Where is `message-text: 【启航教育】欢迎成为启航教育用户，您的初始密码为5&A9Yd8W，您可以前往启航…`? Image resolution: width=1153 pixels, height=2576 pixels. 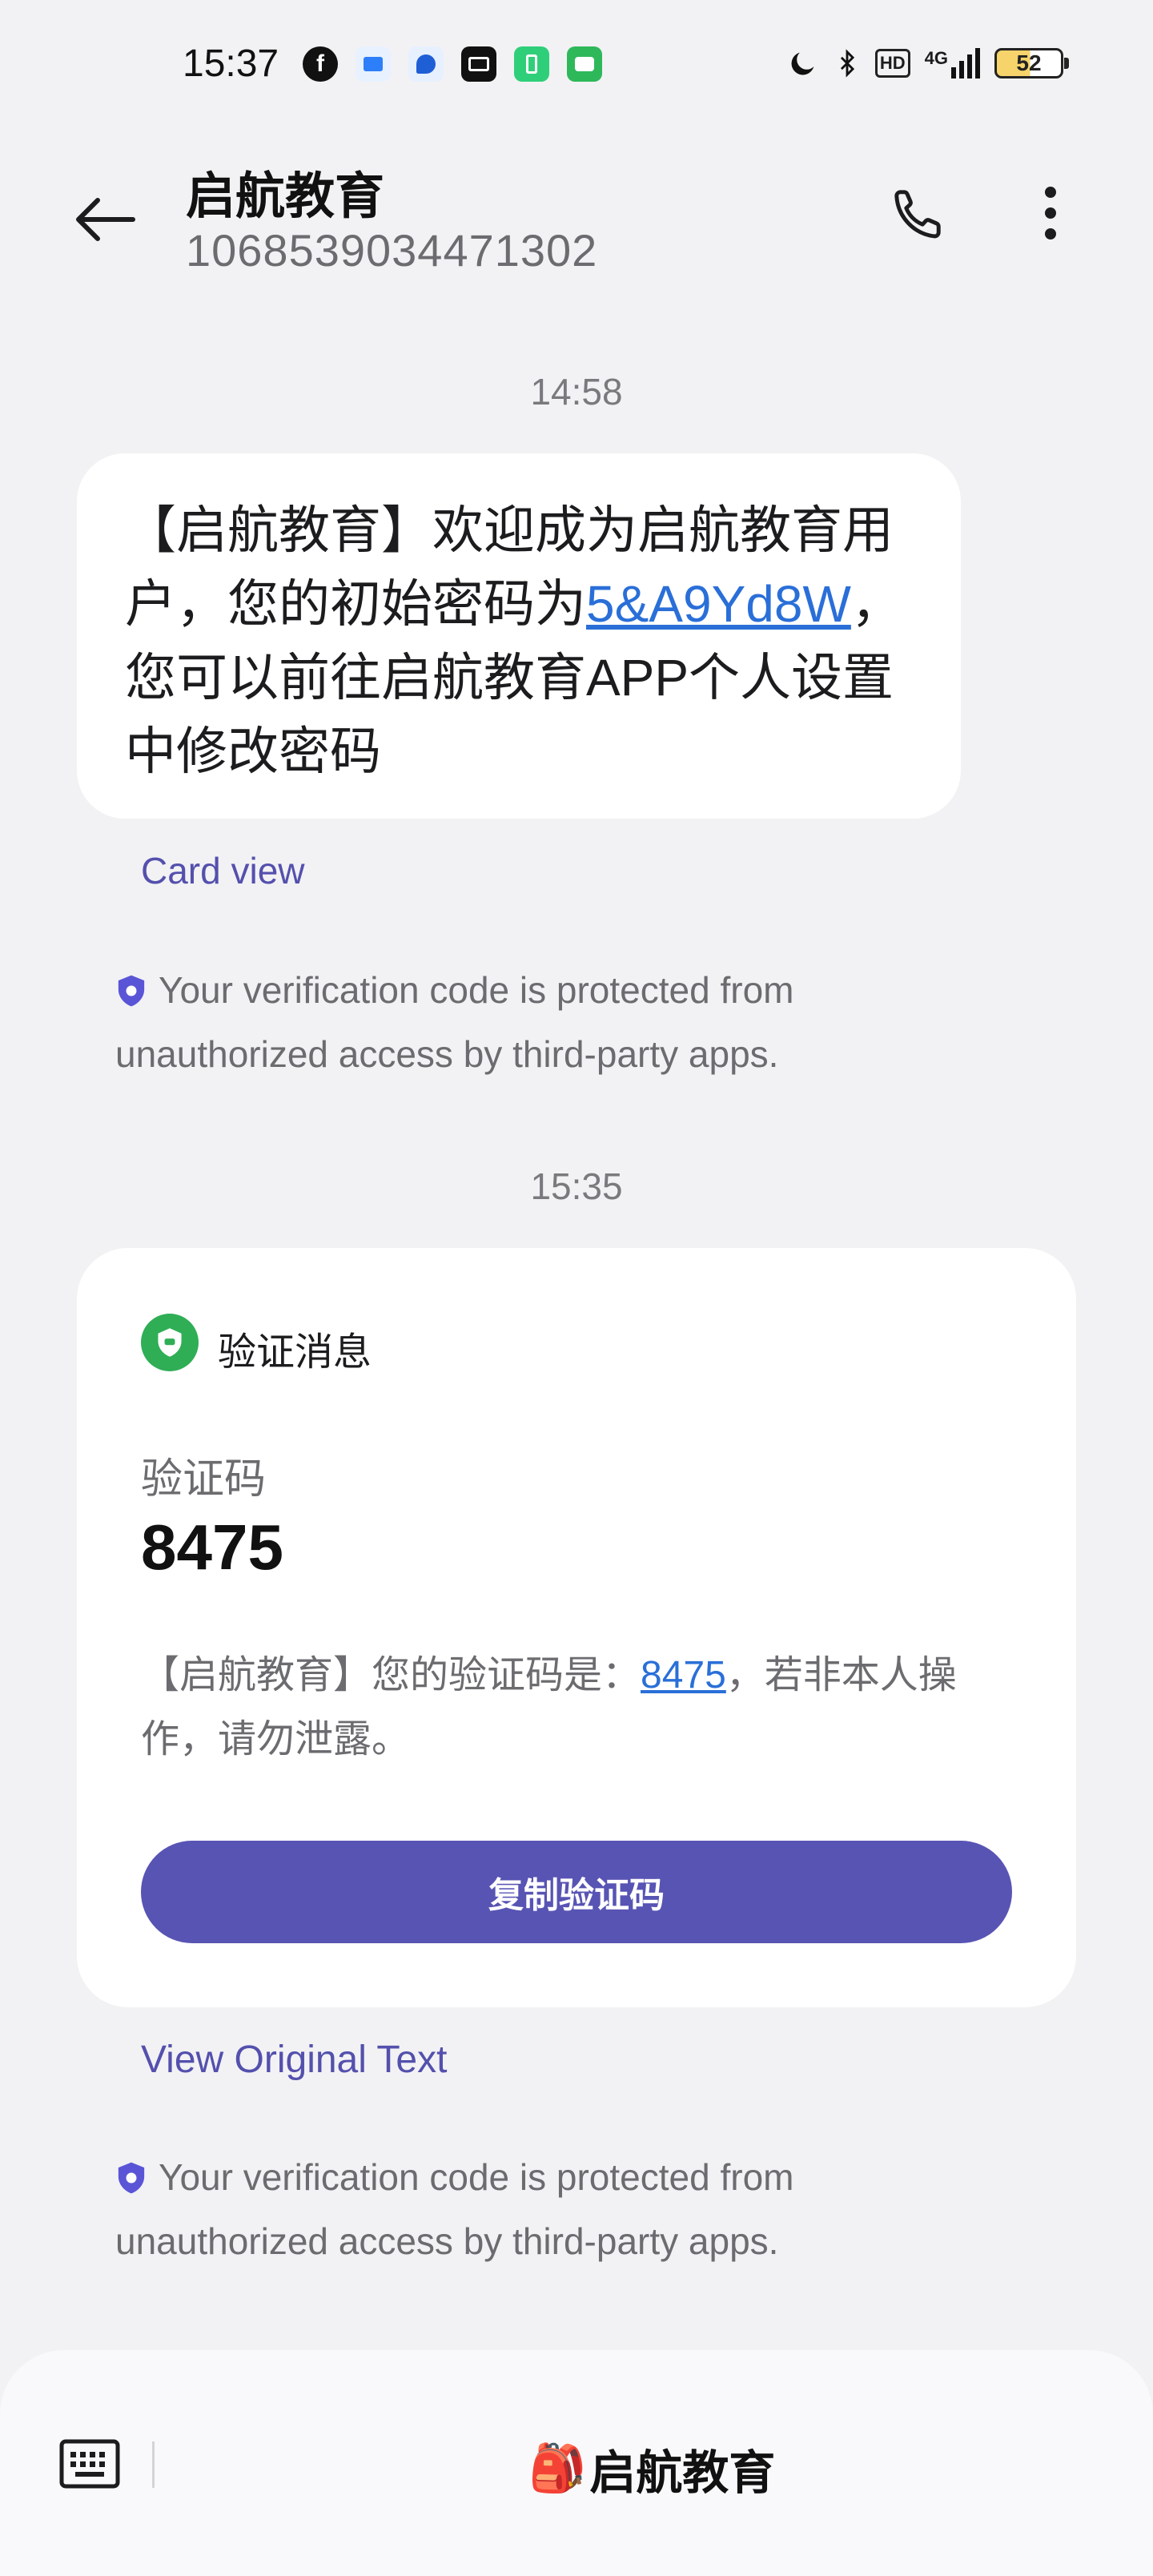 message-text: 【启航教育】欢迎成为启航教育用户，您的初始密码为5&A9Yd8W，您可以前往启航… is located at coordinates (514, 640).